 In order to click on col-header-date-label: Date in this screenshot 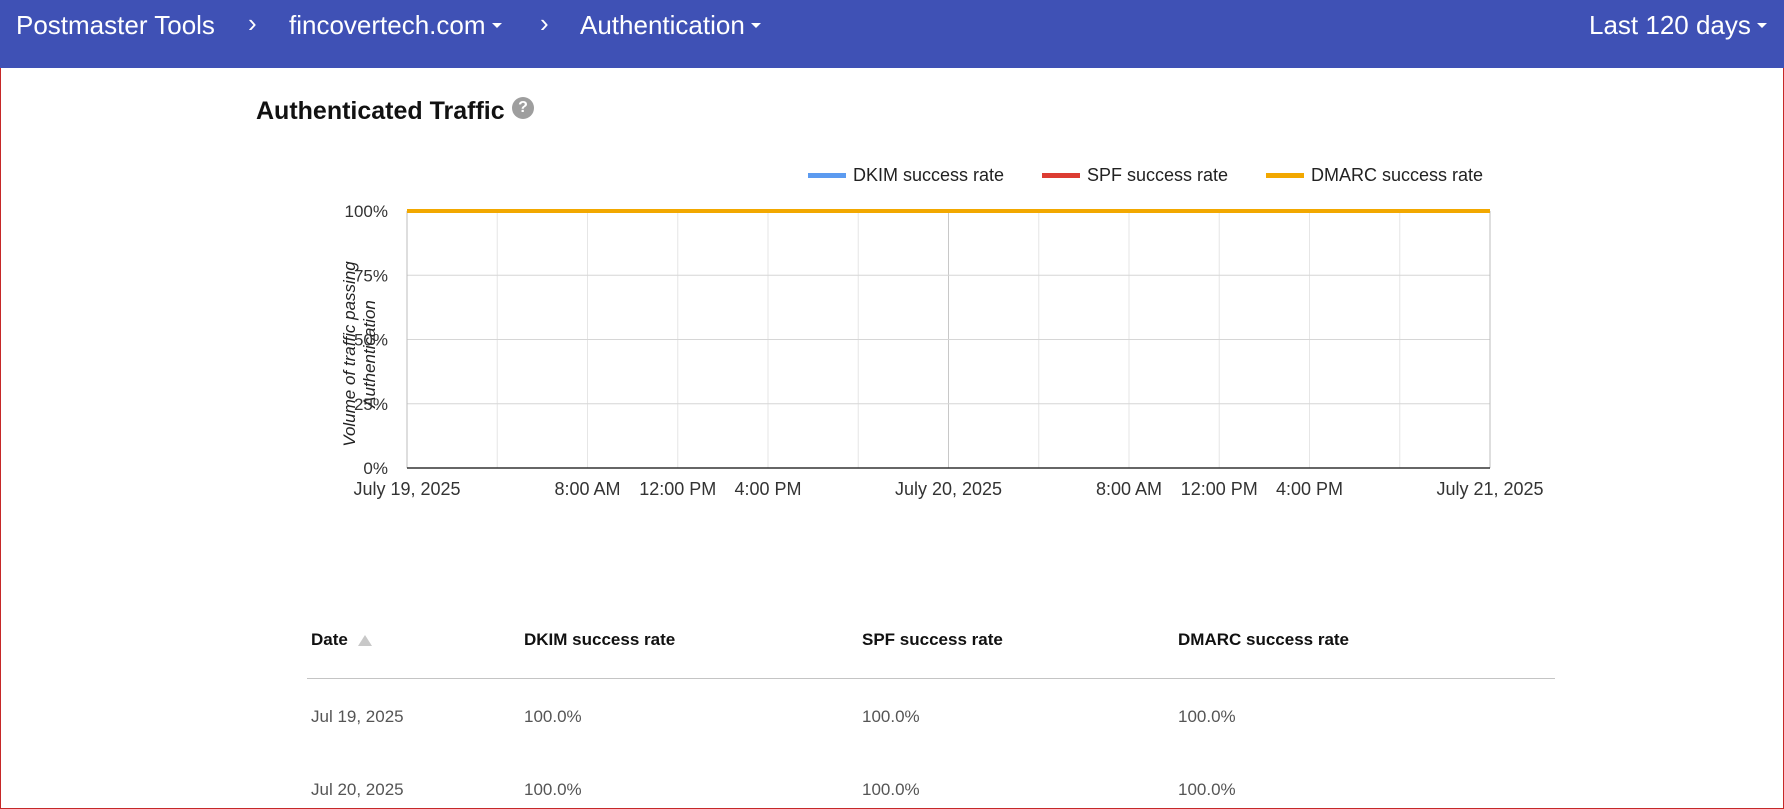, I will do `click(329, 639)`.